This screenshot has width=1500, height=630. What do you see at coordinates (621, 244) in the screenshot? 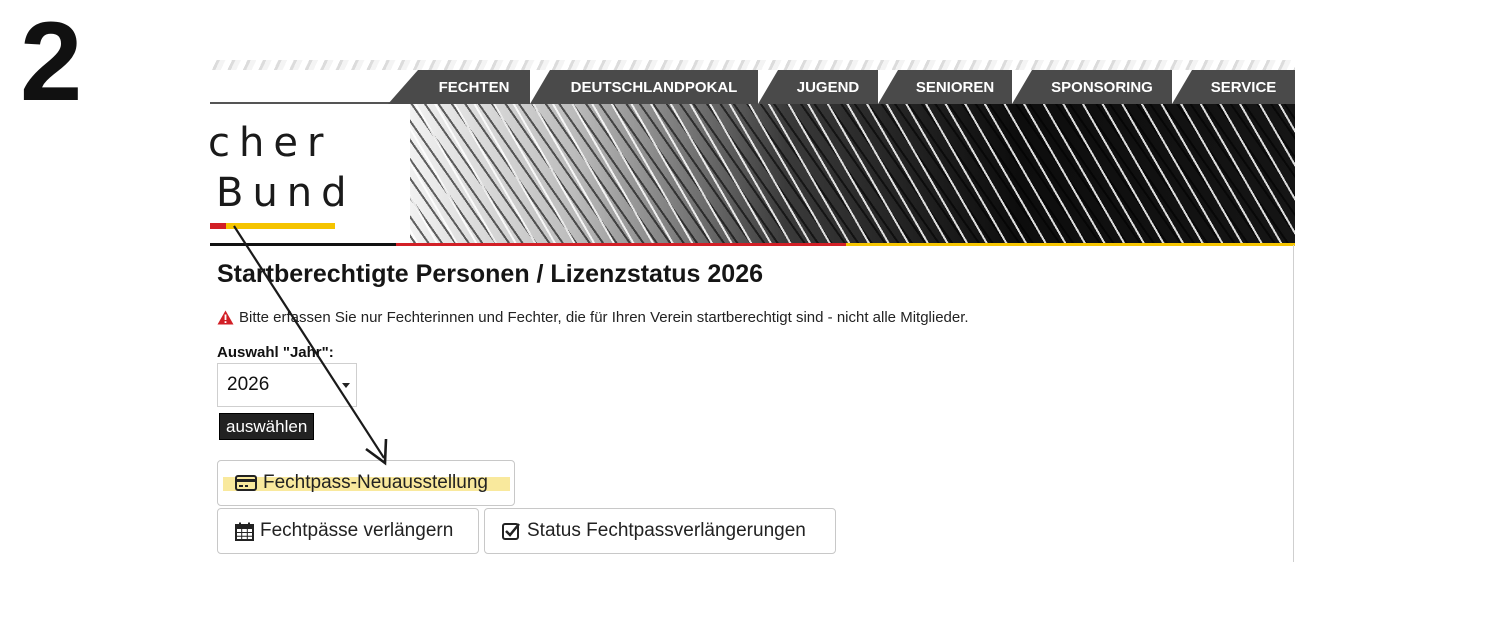
I see `header-rule-red` at bounding box center [621, 244].